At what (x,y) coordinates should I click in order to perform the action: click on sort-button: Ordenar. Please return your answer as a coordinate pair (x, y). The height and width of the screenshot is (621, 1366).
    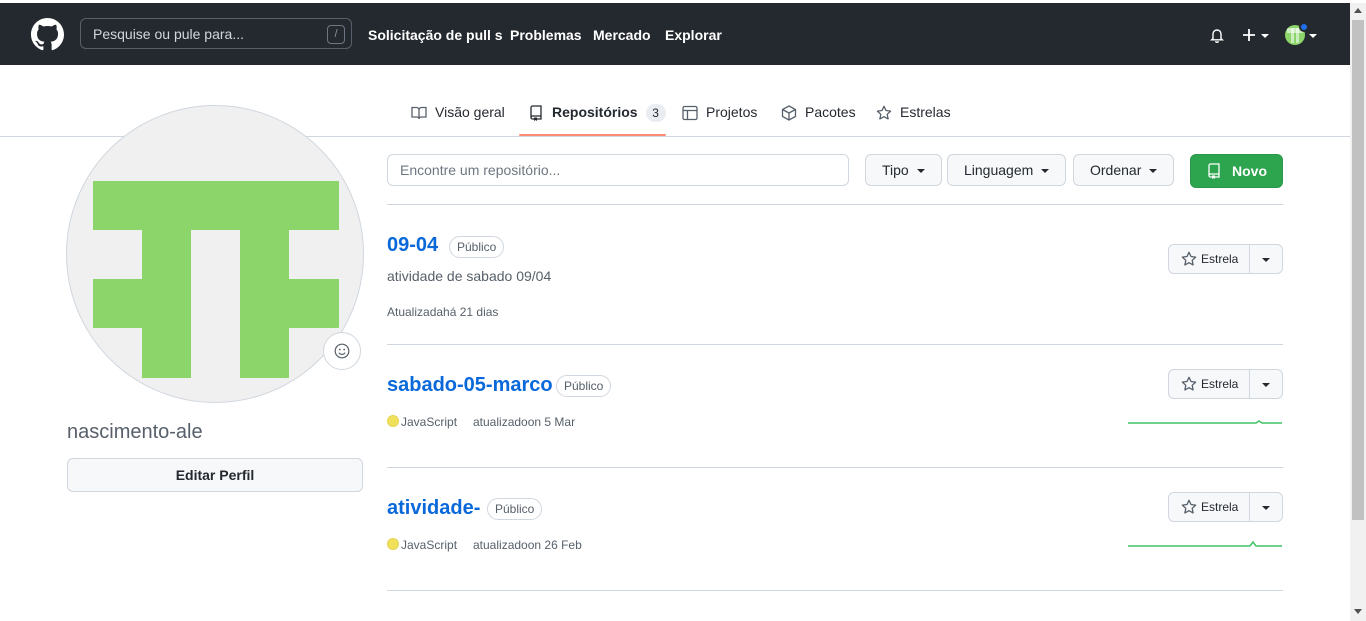
    Looking at the image, I should click on (1124, 170).